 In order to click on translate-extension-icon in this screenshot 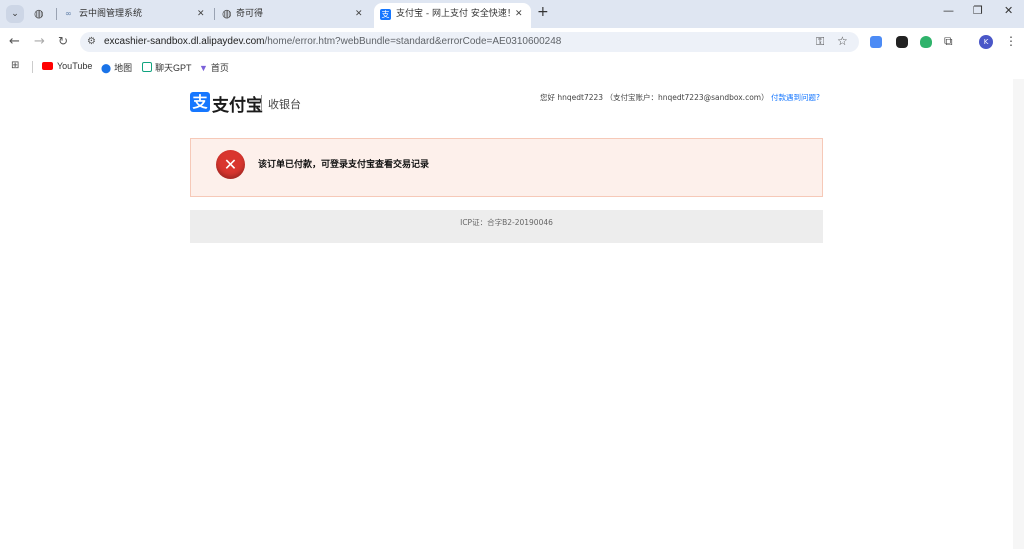, I will do `click(876, 42)`.